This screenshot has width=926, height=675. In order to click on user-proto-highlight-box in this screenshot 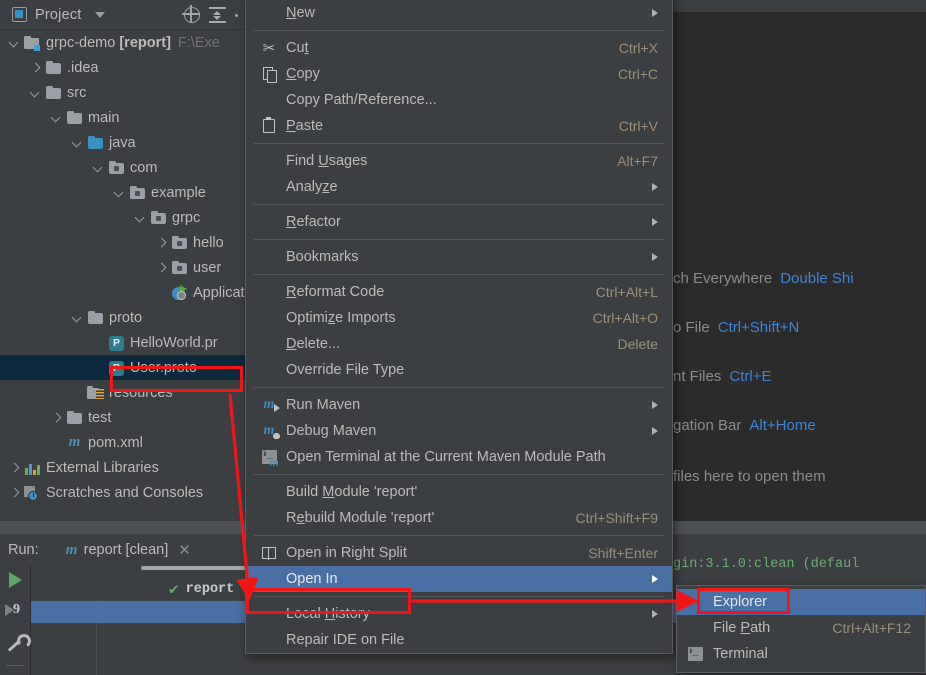, I will do `click(176, 379)`.